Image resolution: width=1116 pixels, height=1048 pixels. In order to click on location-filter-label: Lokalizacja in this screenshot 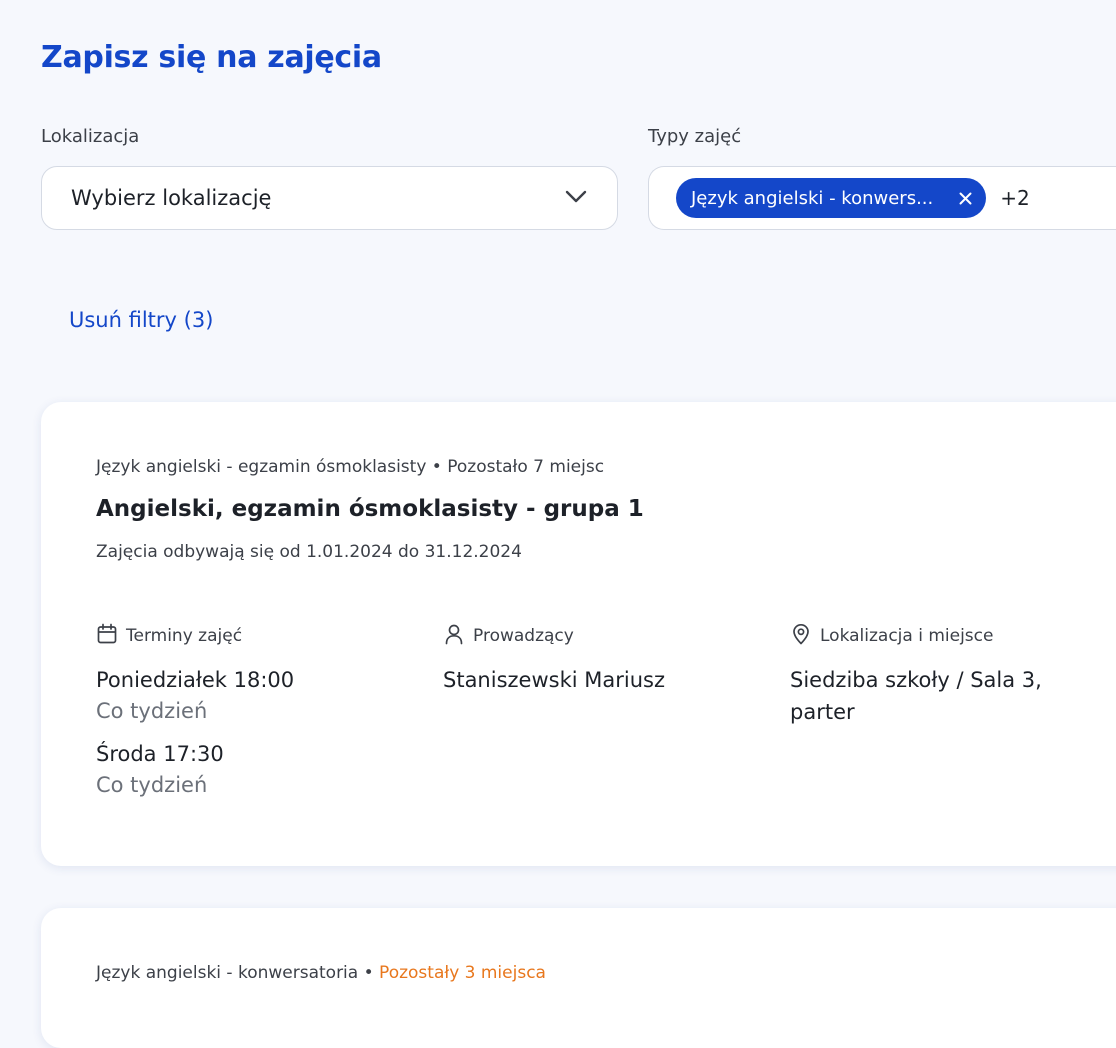, I will do `click(90, 136)`.